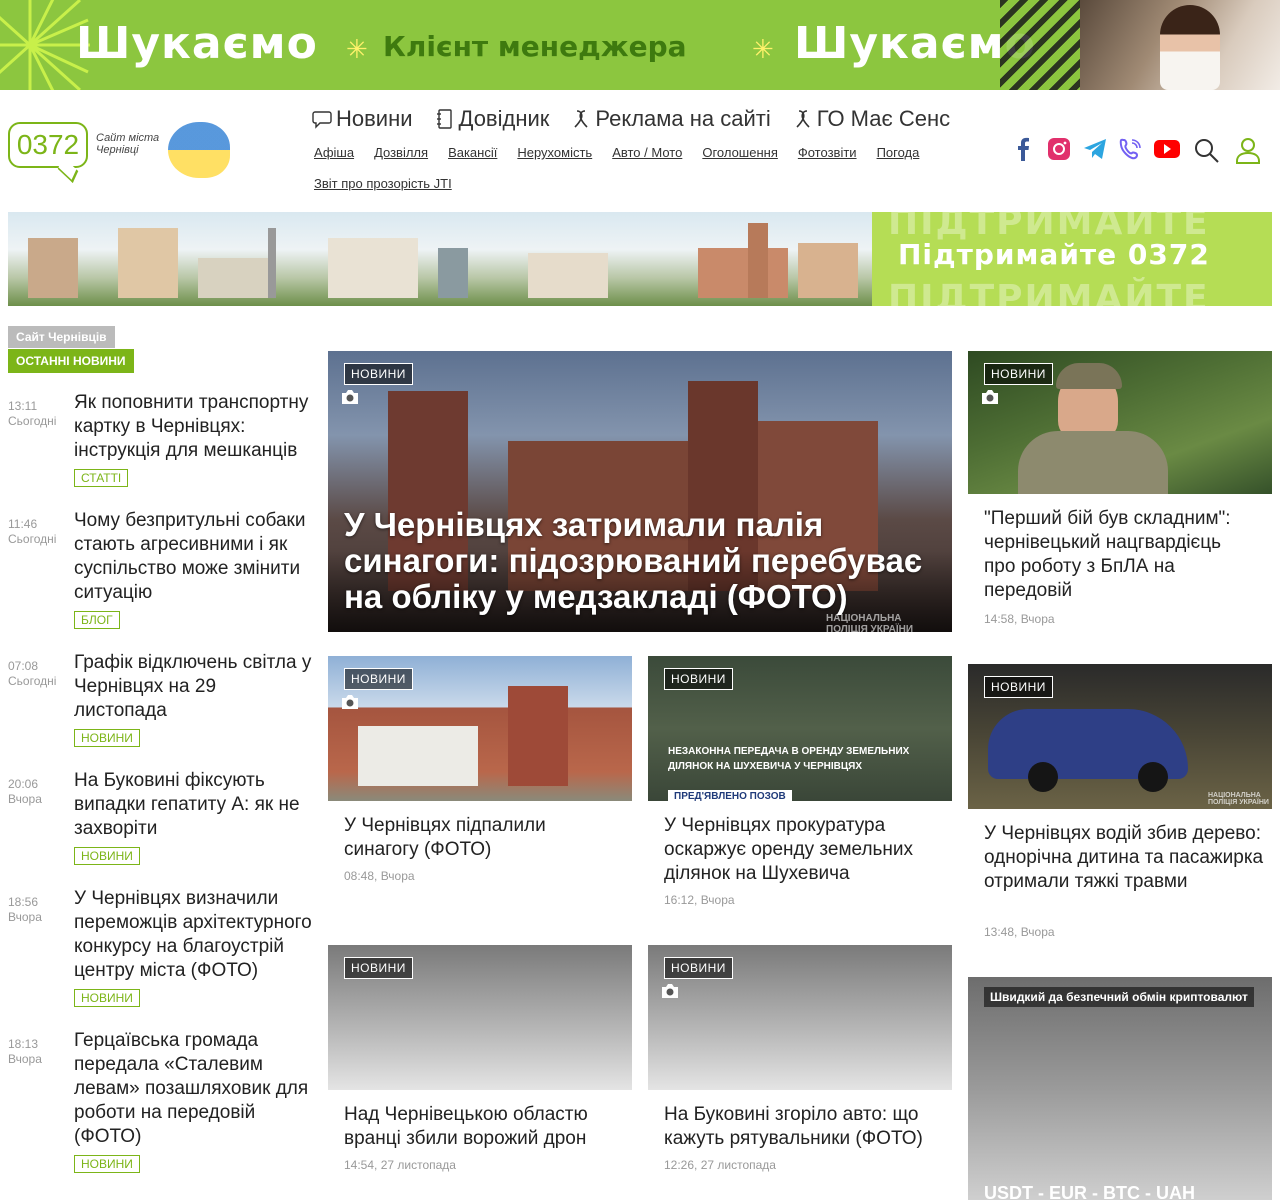  I want to click on news-time: 20:06, so click(23, 784).